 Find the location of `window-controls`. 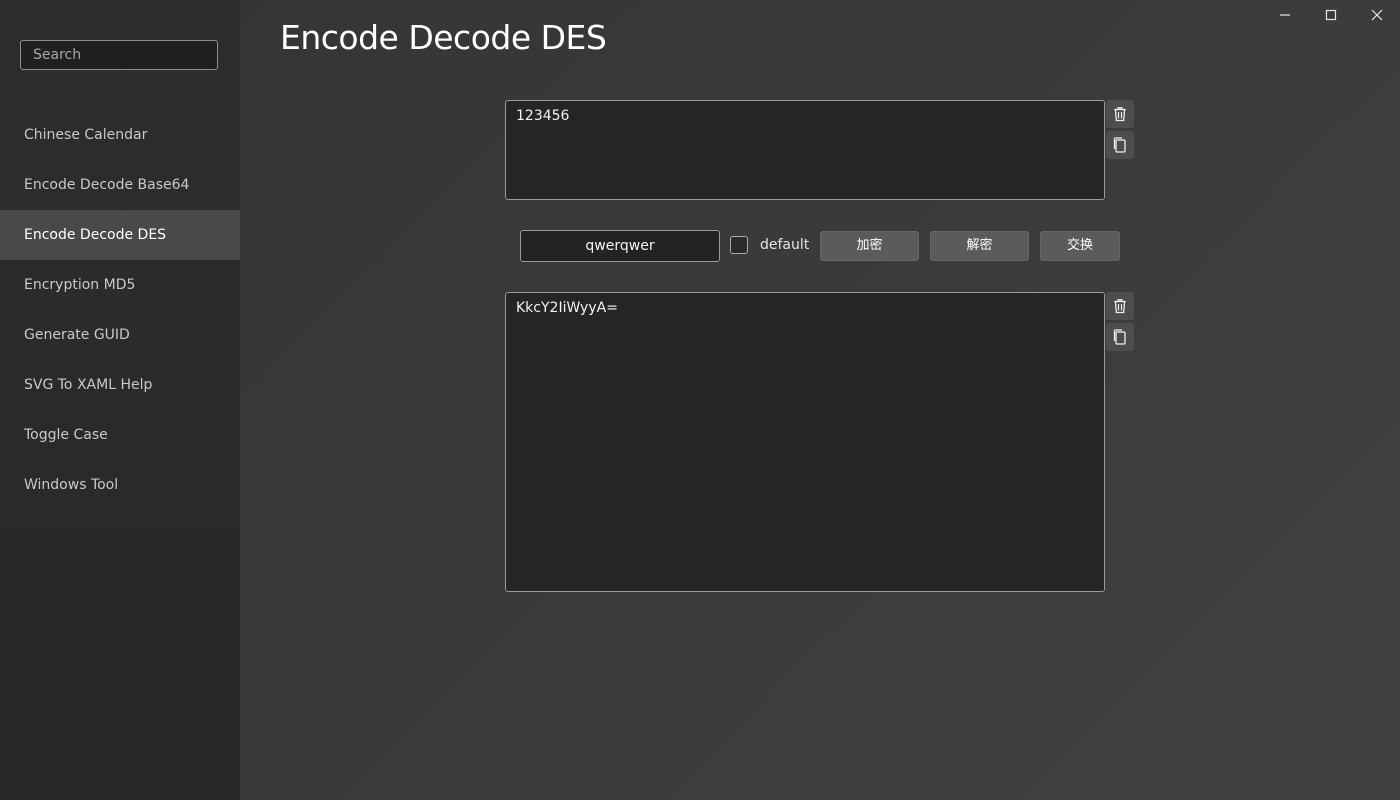

window-controls is located at coordinates (1331, 15).